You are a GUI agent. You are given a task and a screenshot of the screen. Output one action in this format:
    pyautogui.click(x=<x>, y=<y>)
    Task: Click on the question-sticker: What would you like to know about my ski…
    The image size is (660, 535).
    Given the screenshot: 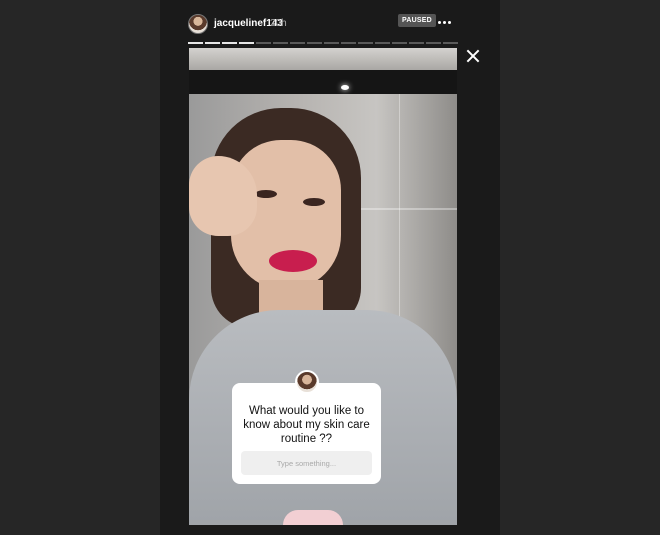 What is the action you would take?
    pyautogui.click(x=306, y=427)
    